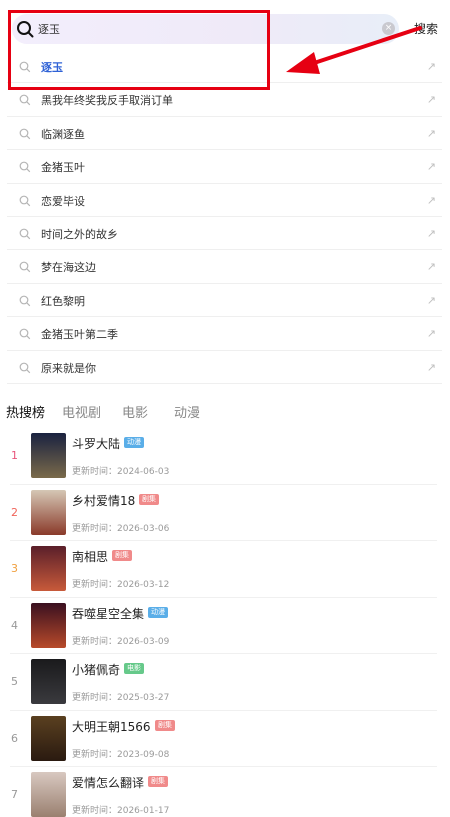  What do you see at coordinates (79, 335) in the screenshot?
I see `suggestion-label: 金猪玉叶第二季` at bounding box center [79, 335].